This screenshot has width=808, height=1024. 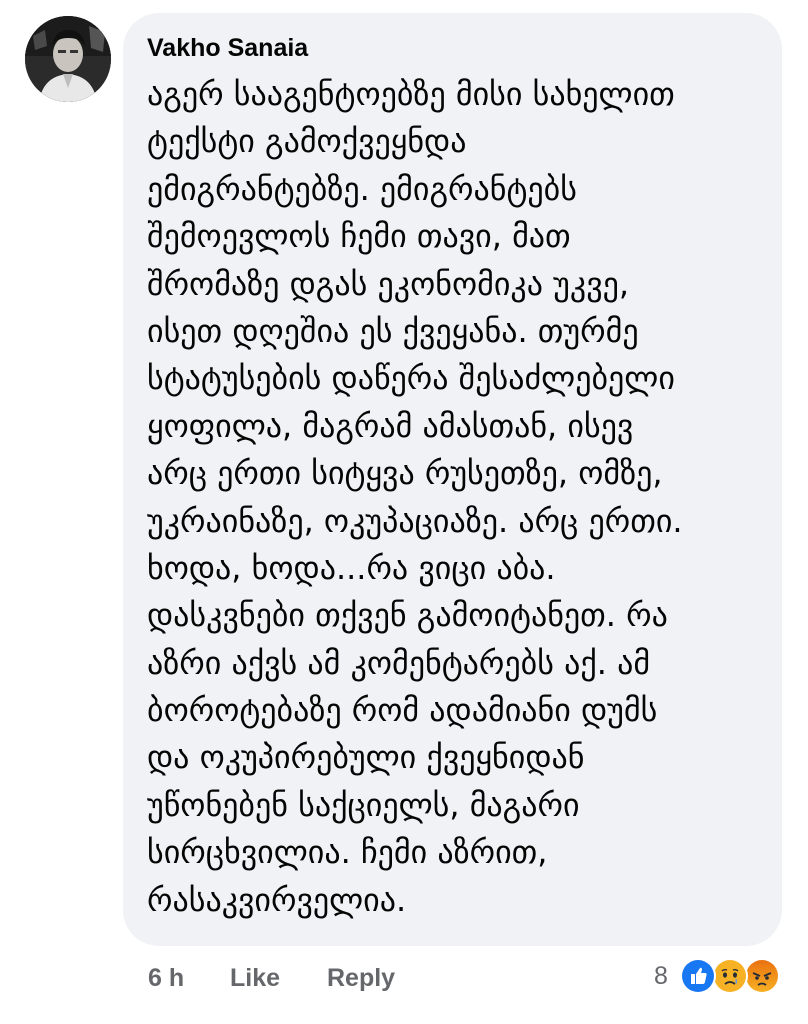 I want to click on comment-text-line: ემიგრანტებზე. ემიგრანტებს, so click(x=362, y=188).